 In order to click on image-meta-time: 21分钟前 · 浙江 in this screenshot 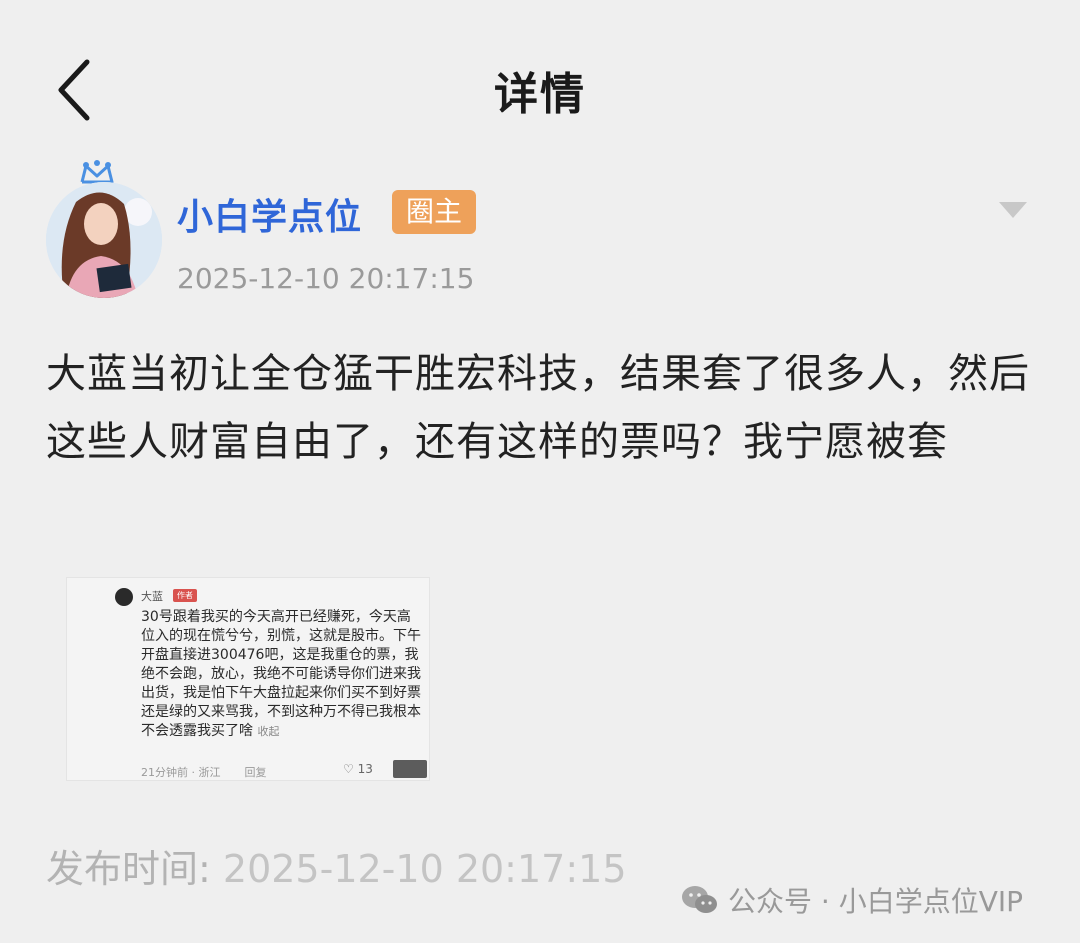, I will do `click(181, 772)`.